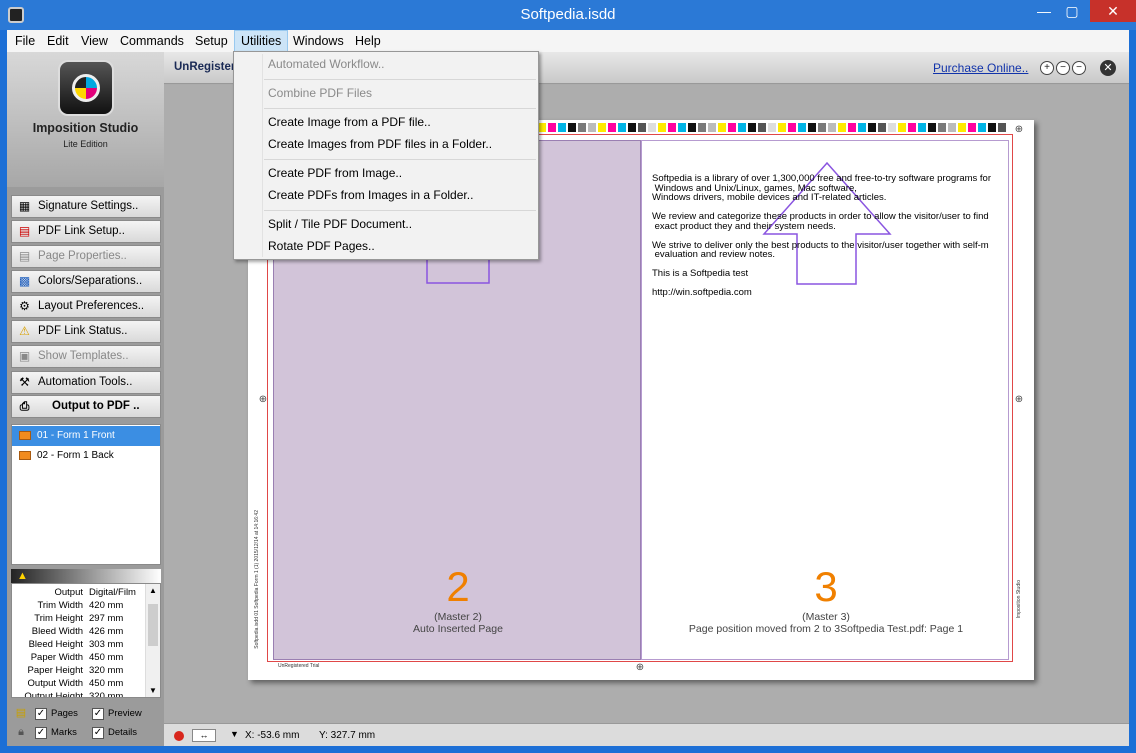 Image resolution: width=1136 pixels, height=753 pixels. I want to click on split-tile-pdf-item: Split / Tile PDF Document.., so click(386, 224).